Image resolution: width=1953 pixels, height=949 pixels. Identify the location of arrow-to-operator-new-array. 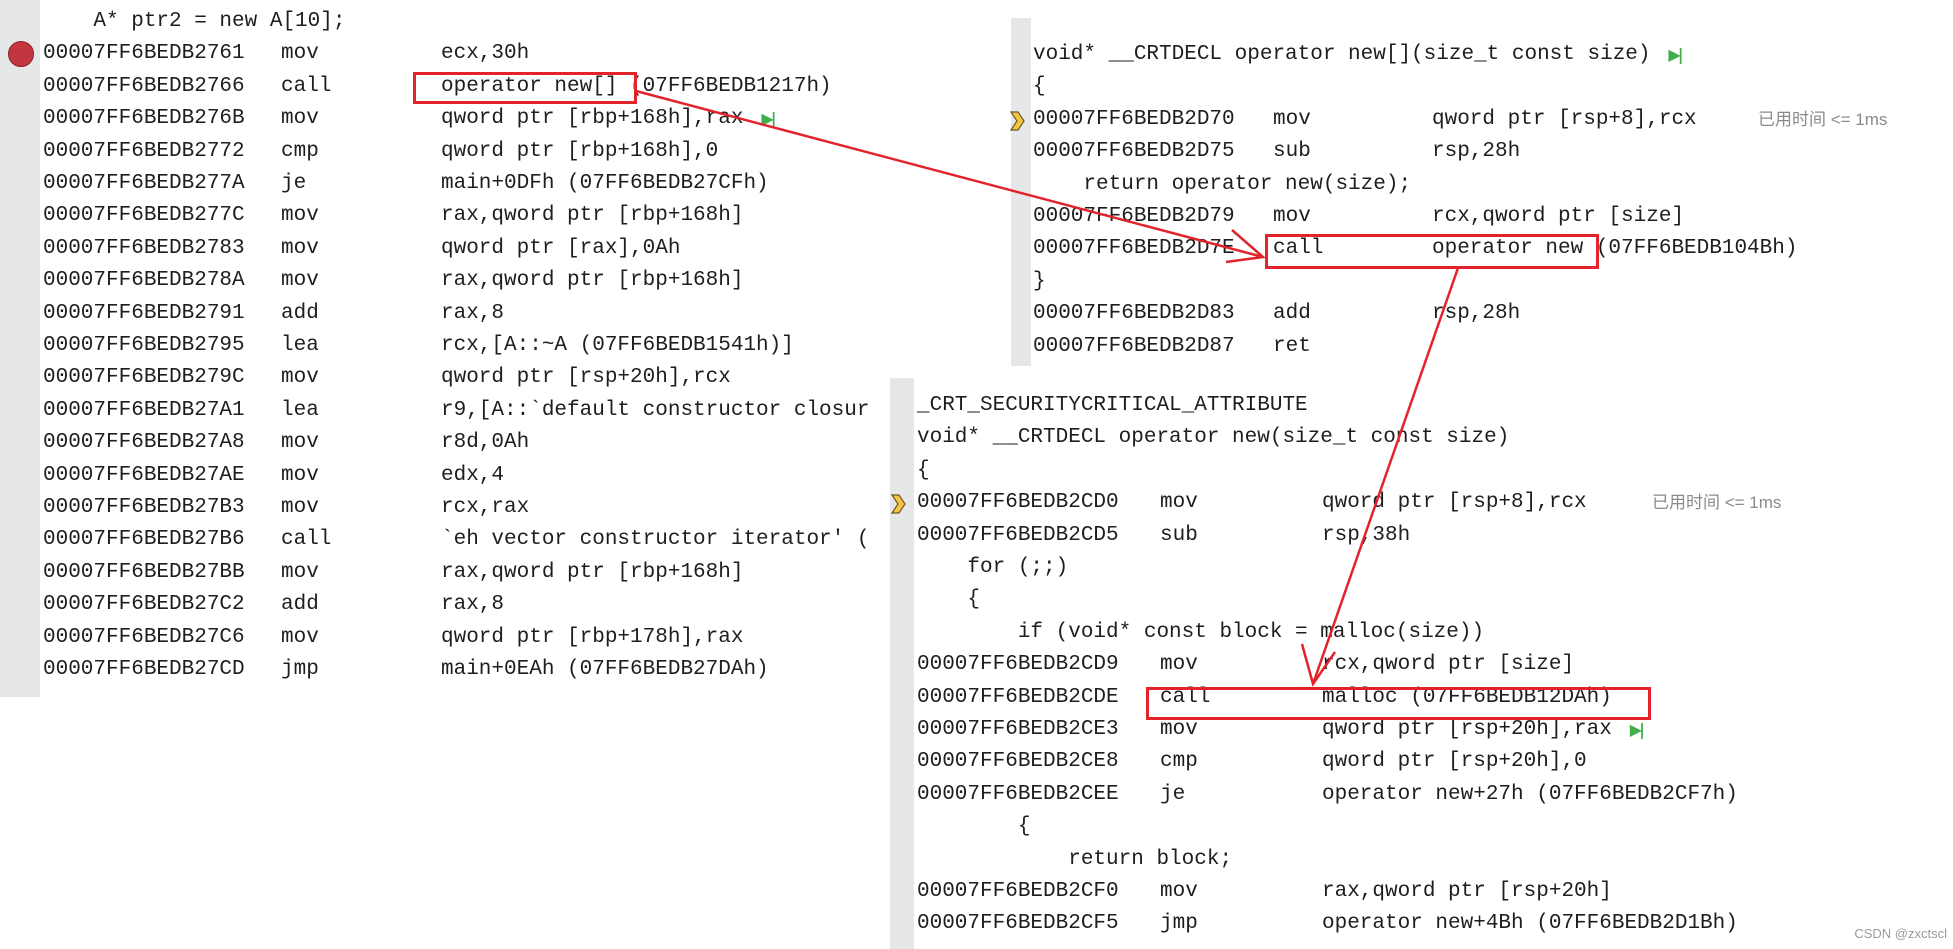
(949, 174).